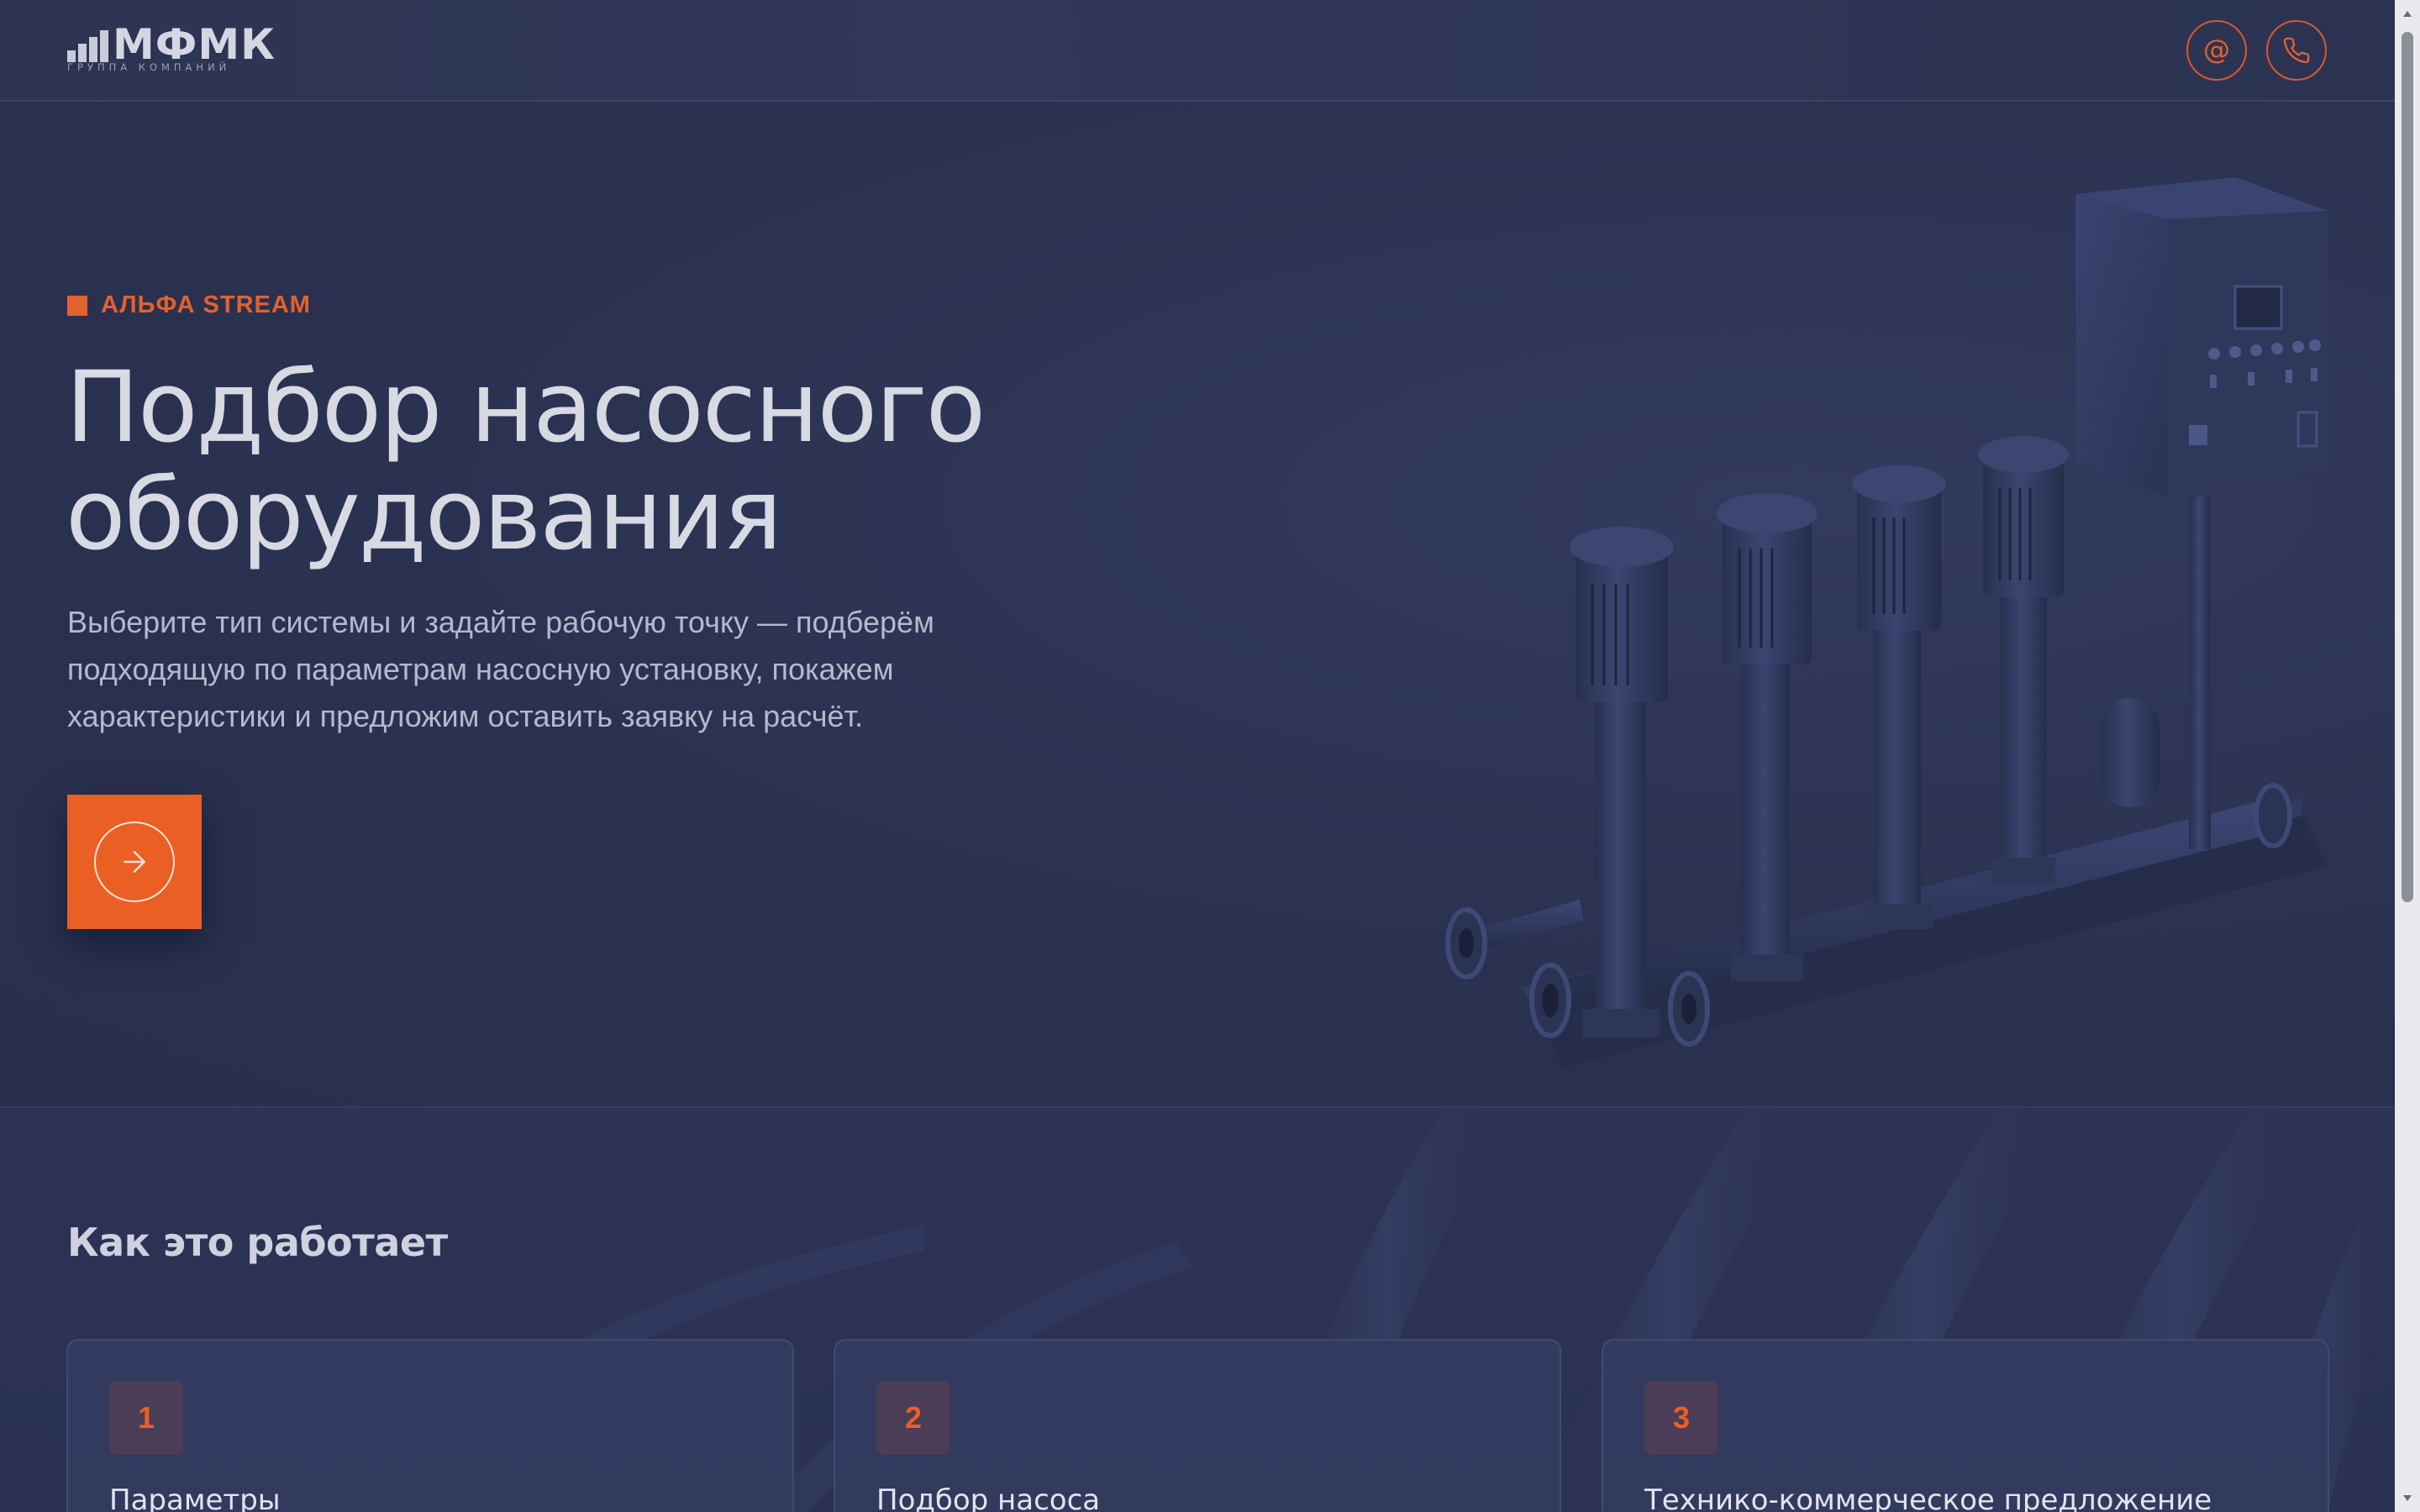 Image resolution: width=2420 pixels, height=1512 pixels. What do you see at coordinates (612, 515) in the screenshot?
I see `title-line: оборудования` at bounding box center [612, 515].